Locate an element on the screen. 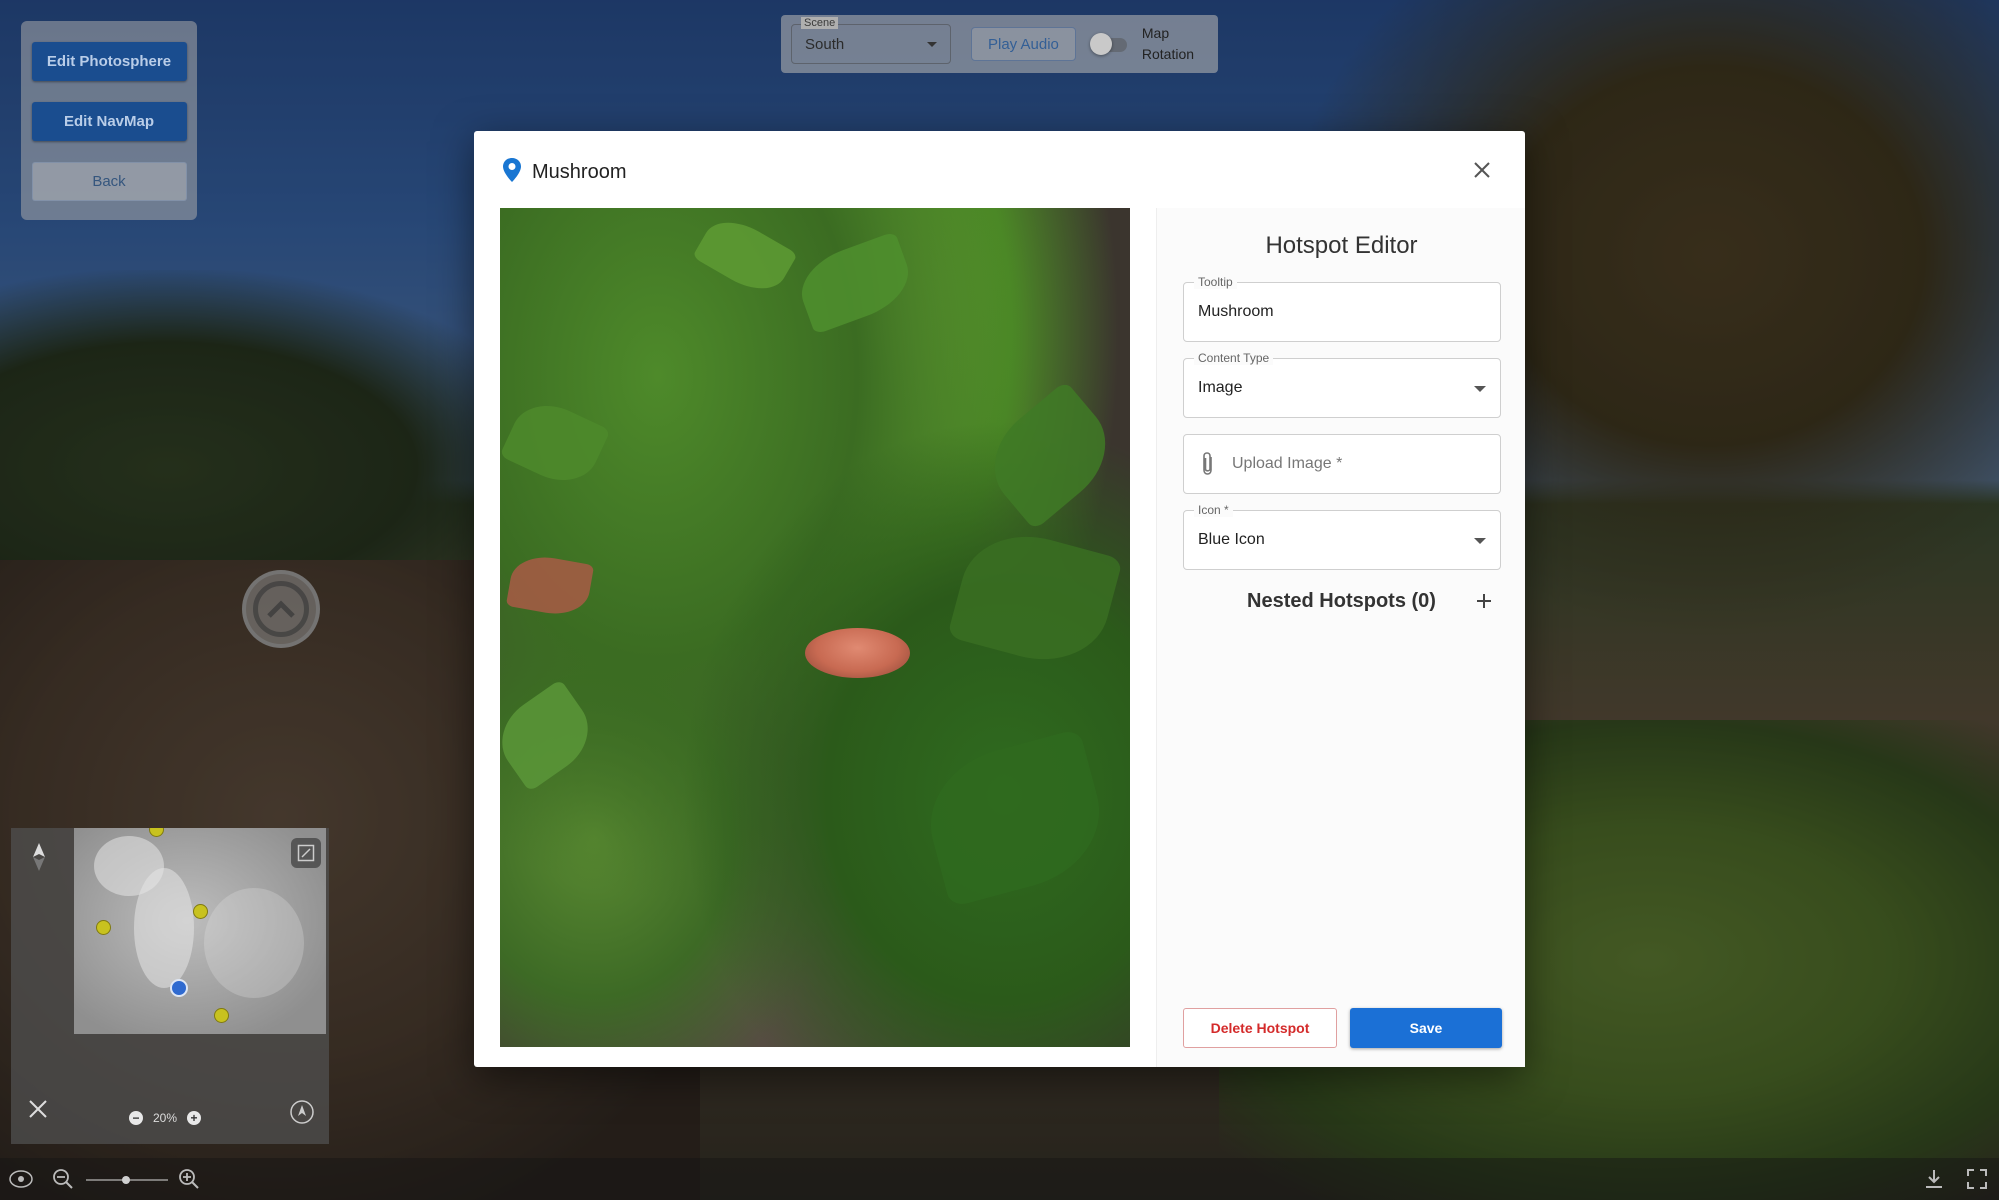 This screenshot has height=1200, width=1999. zoom-in-icon: + is located at coordinates (194, 1118).